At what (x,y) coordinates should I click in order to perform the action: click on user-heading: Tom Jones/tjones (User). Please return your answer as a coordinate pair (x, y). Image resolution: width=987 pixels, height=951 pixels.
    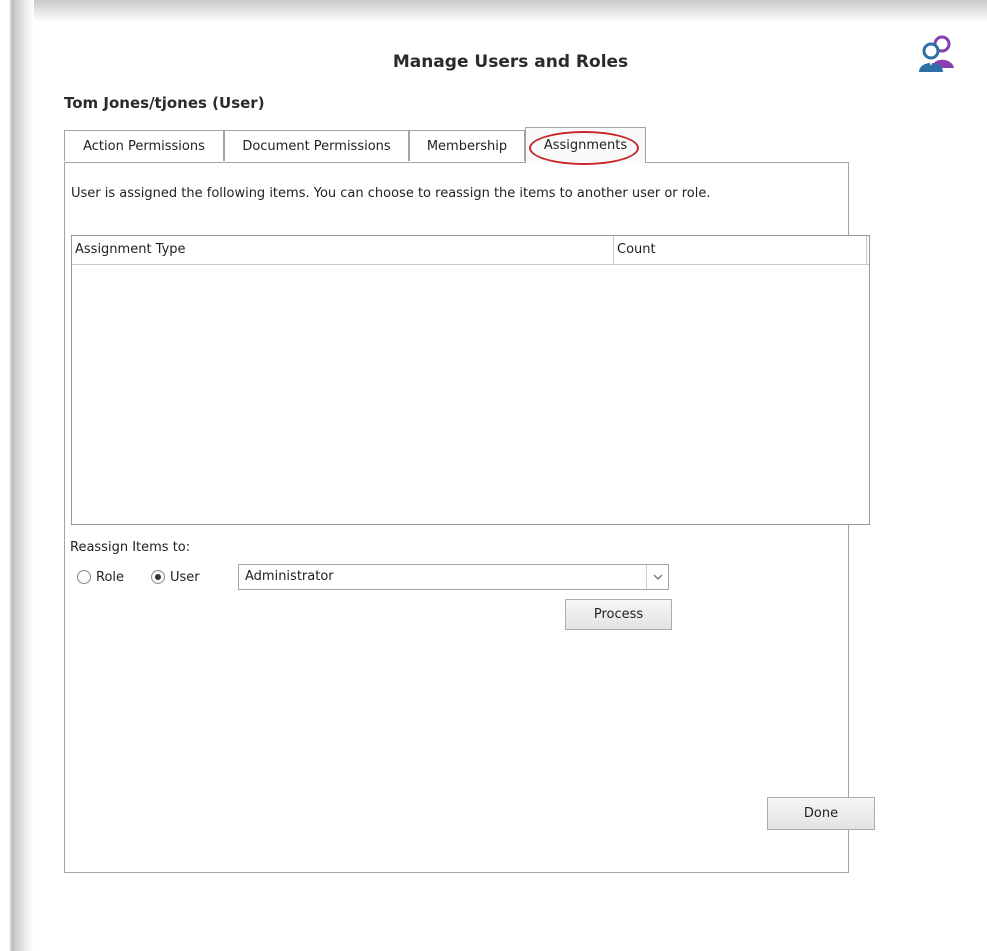
    Looking at the image, I should click on (164, 103).